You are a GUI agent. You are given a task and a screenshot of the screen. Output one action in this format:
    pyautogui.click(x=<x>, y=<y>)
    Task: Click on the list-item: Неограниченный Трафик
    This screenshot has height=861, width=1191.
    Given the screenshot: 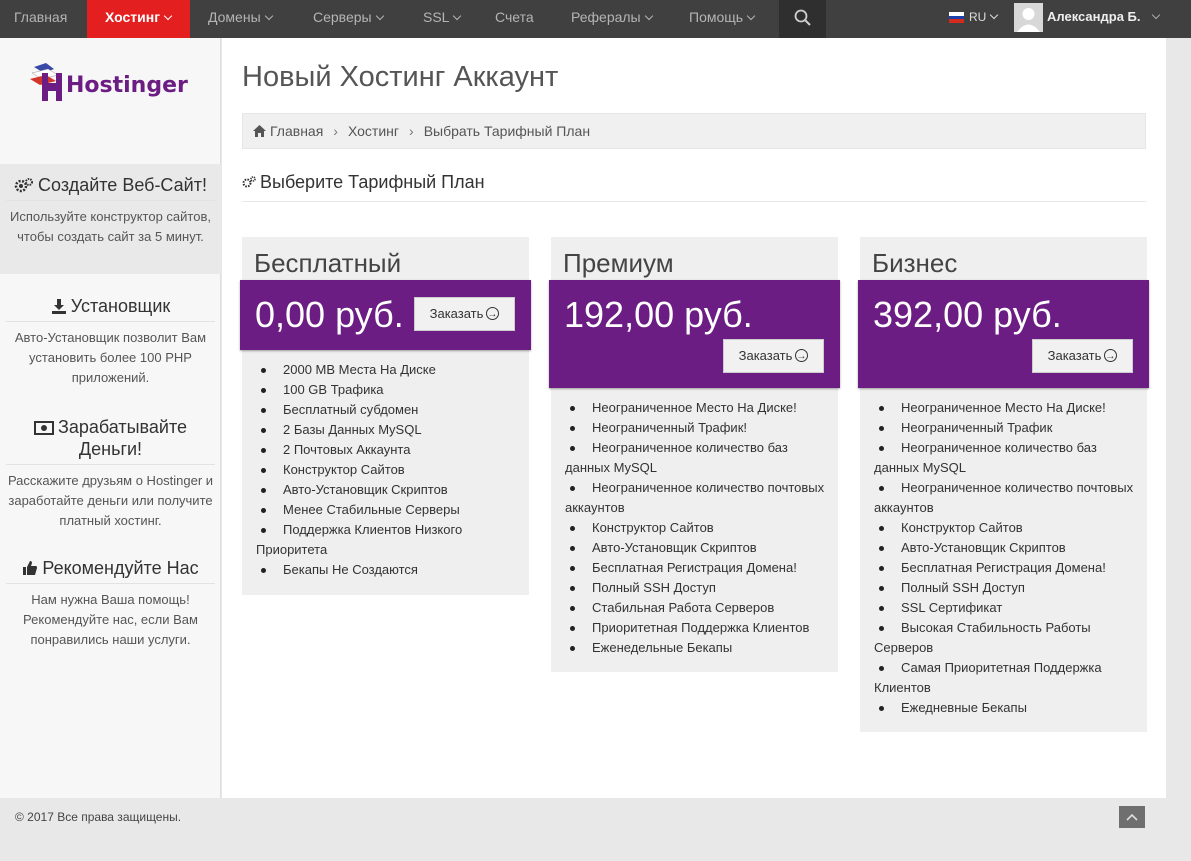 What is the action you would take?
    pyautogui.click(x=1007, y=428)
    